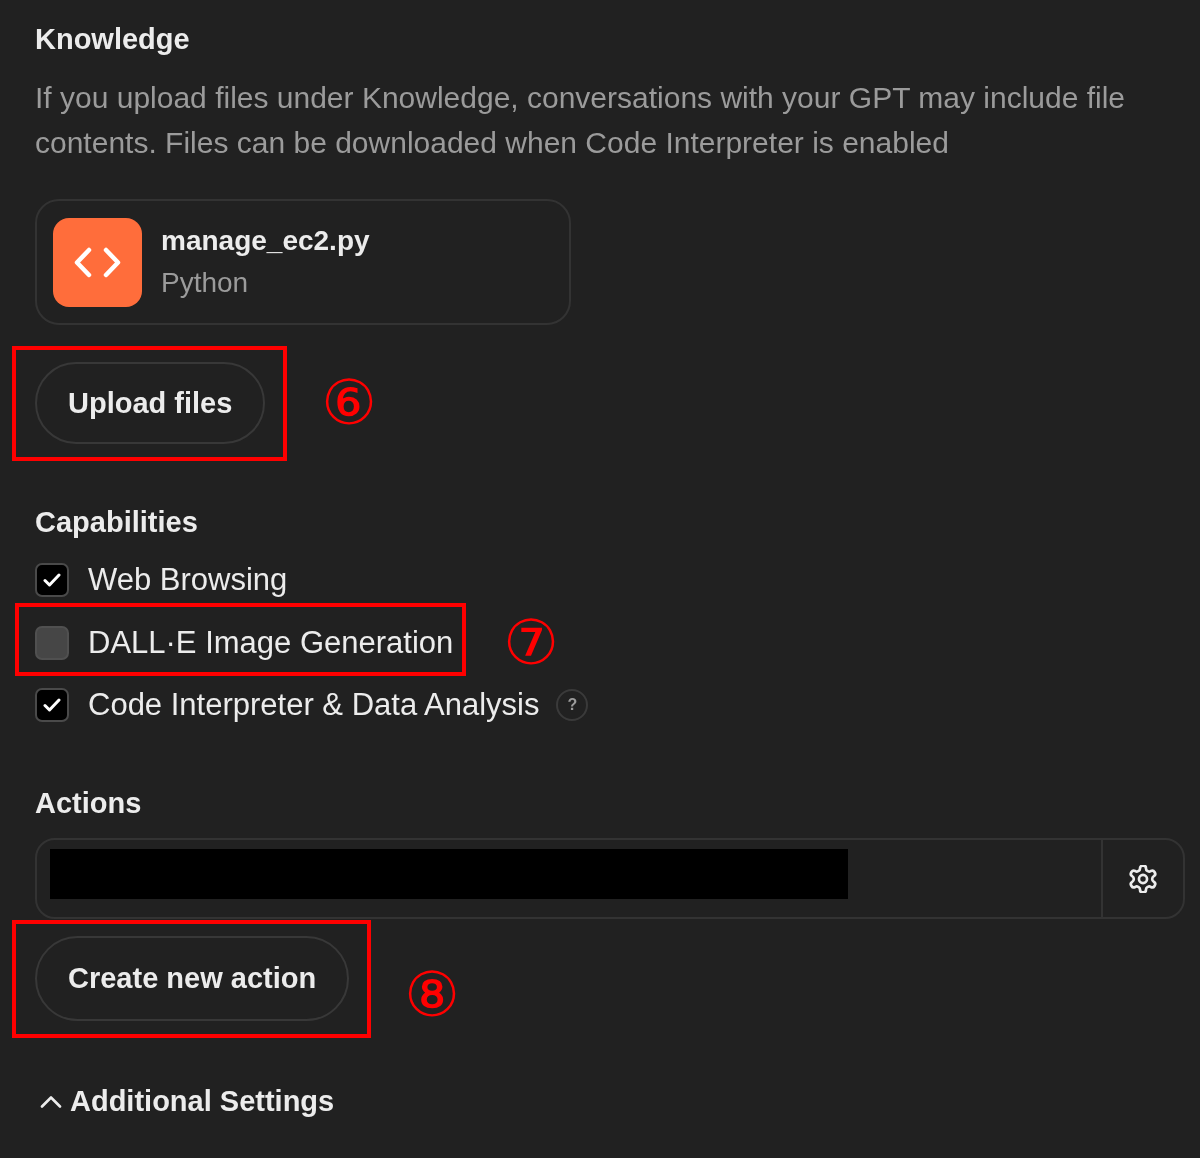 This screenshot has width=1200, height=1158. Describe the element at coordinates (150, 403) in the screenshot. I see `upload-button: Upload files` at that location.